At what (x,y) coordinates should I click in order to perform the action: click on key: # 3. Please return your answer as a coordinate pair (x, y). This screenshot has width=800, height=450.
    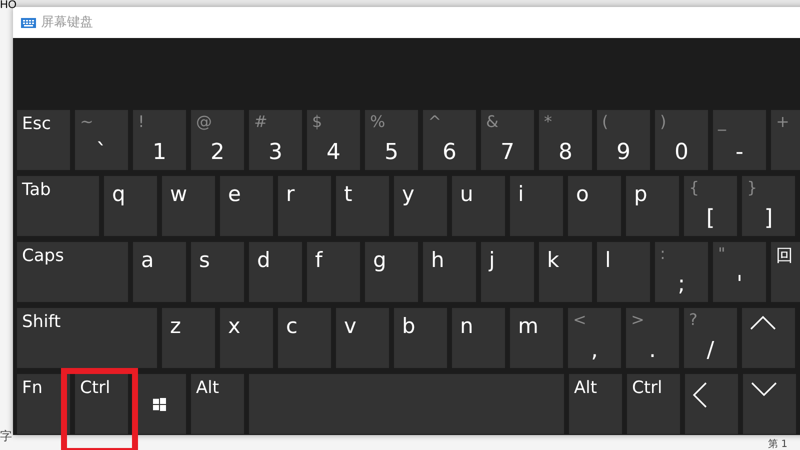
    Looking at the image, I should click on (275, 140).